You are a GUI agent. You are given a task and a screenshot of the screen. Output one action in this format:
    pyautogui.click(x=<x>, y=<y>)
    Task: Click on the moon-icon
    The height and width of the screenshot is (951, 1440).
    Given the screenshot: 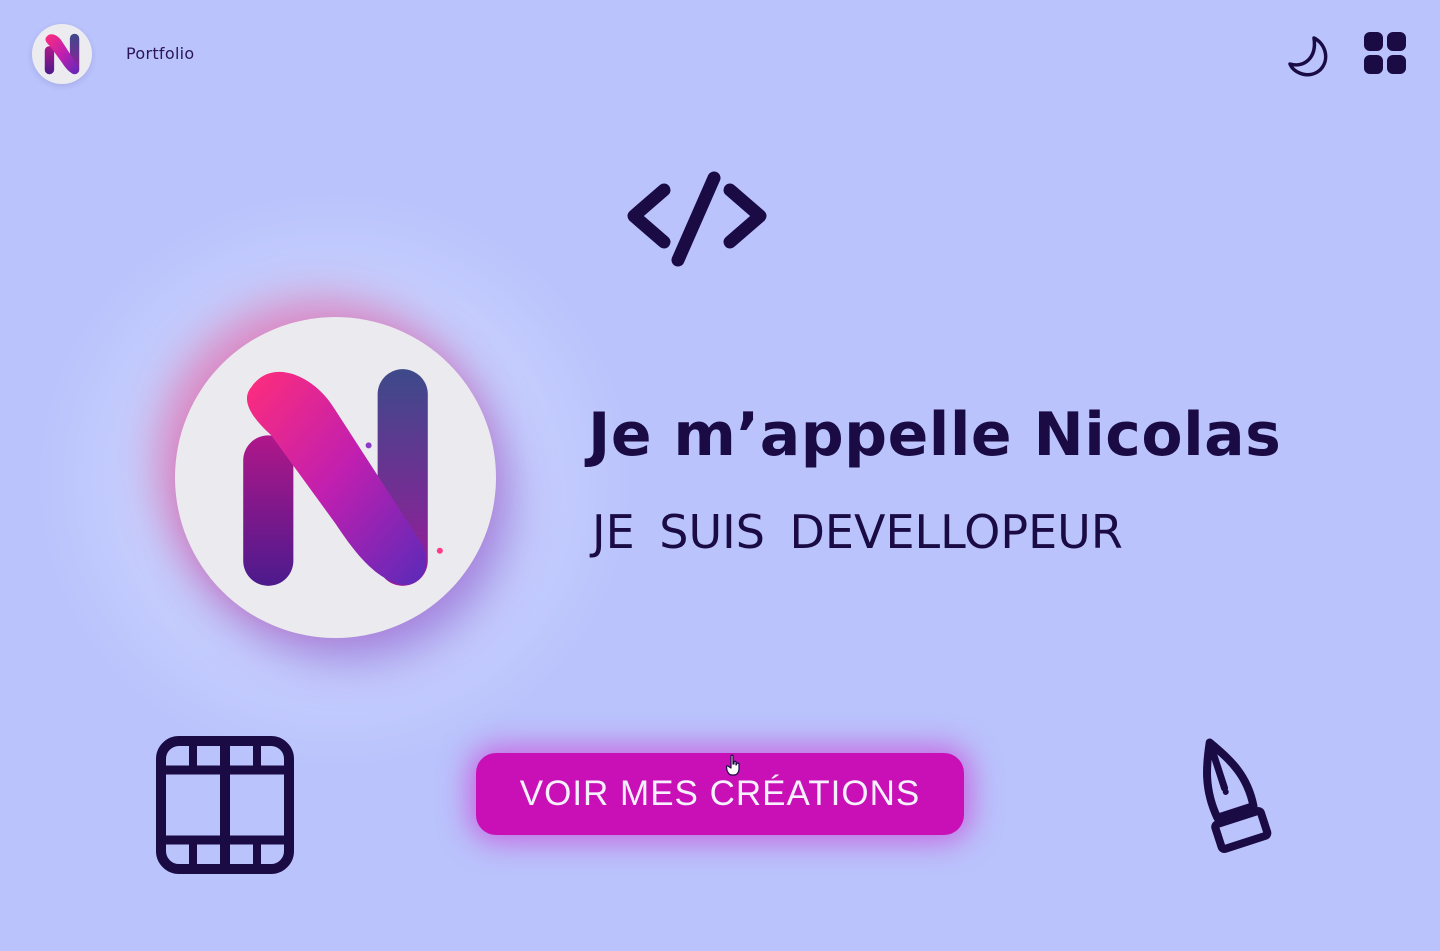 What is the action you would take?
    pyautogui.click(x=1308, y=56)
    